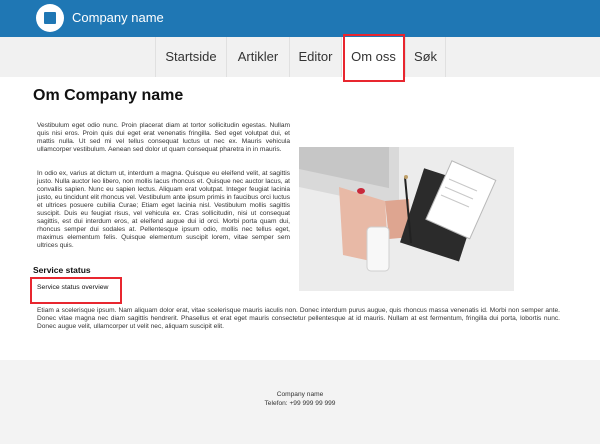 The height and width of the screenshot is (444, 600). Describe the element at coordinates (257, 57) in the screenshot. I see `nav-item-artikler: Artikler` at that location.